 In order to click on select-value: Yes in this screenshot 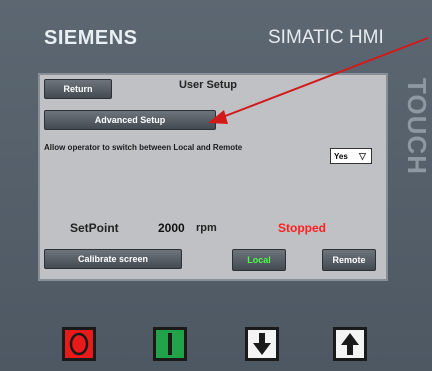, I will do `click(341, 156)`.